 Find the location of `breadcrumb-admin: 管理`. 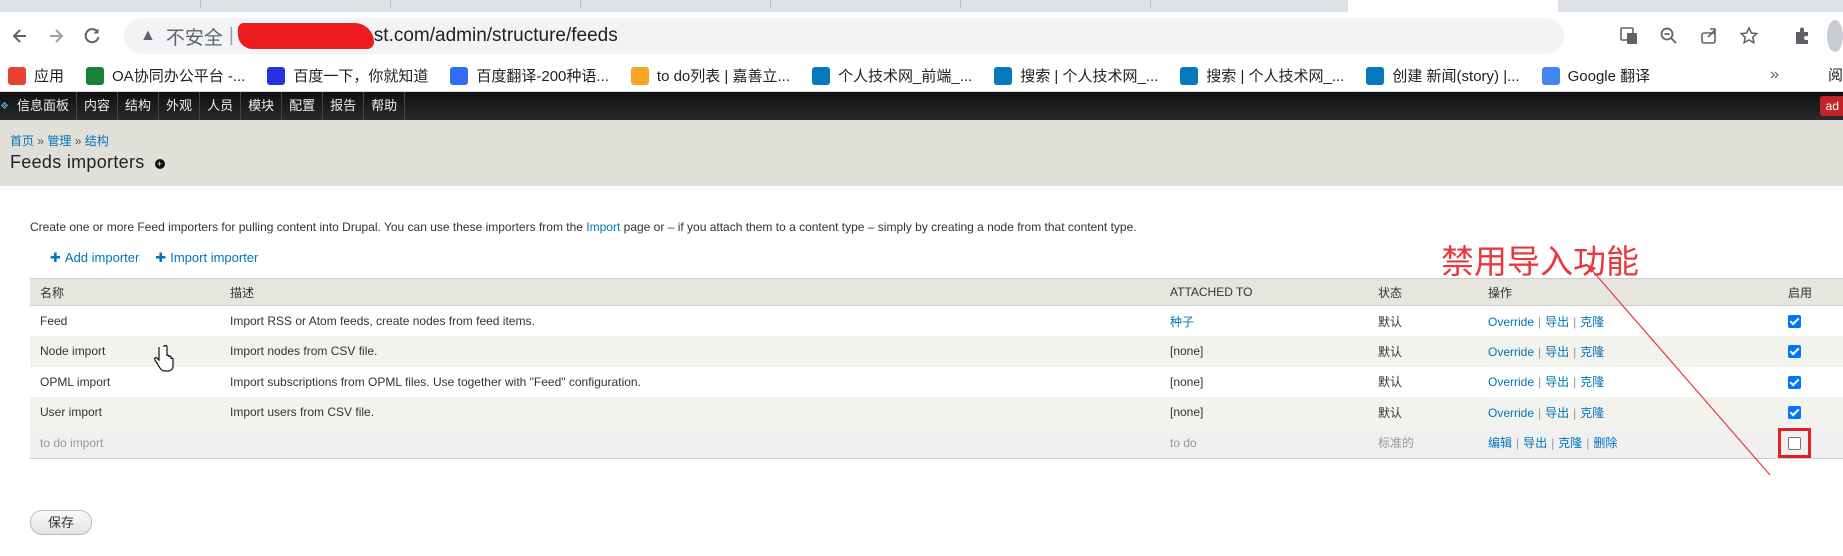

breadcrumb-admin: 管理 is located at coordinates (59, 141).